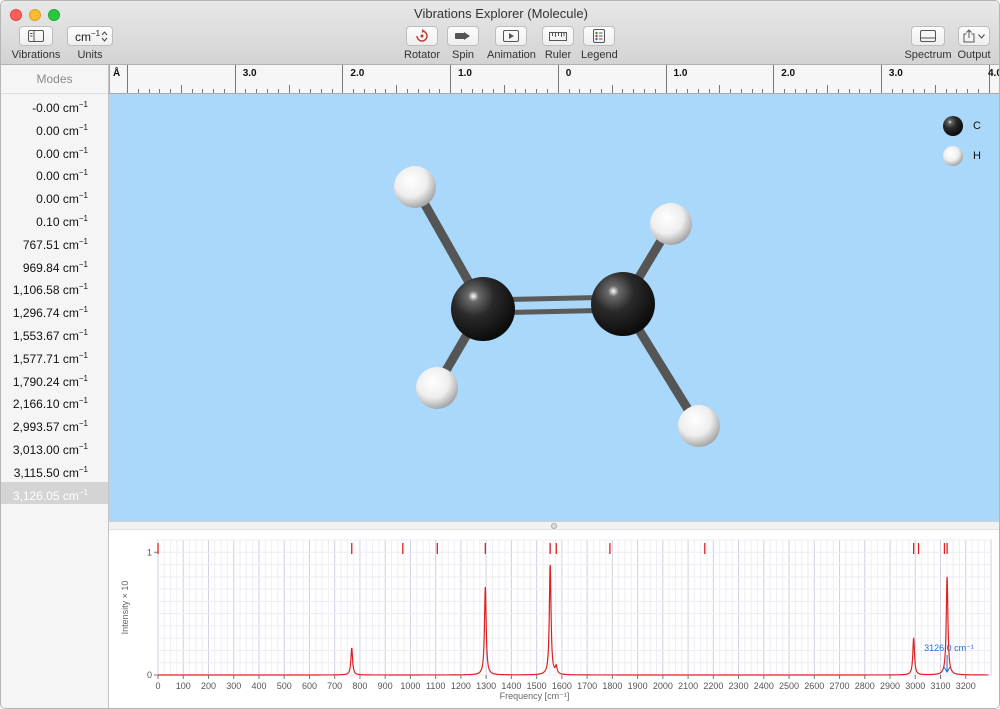 This screenshot has height=709, width=1000. What do you see at coordinates (36, 472) in the screenshot?
I see `mode-frequency: 3,115.50` at bounding box center [36, 472].